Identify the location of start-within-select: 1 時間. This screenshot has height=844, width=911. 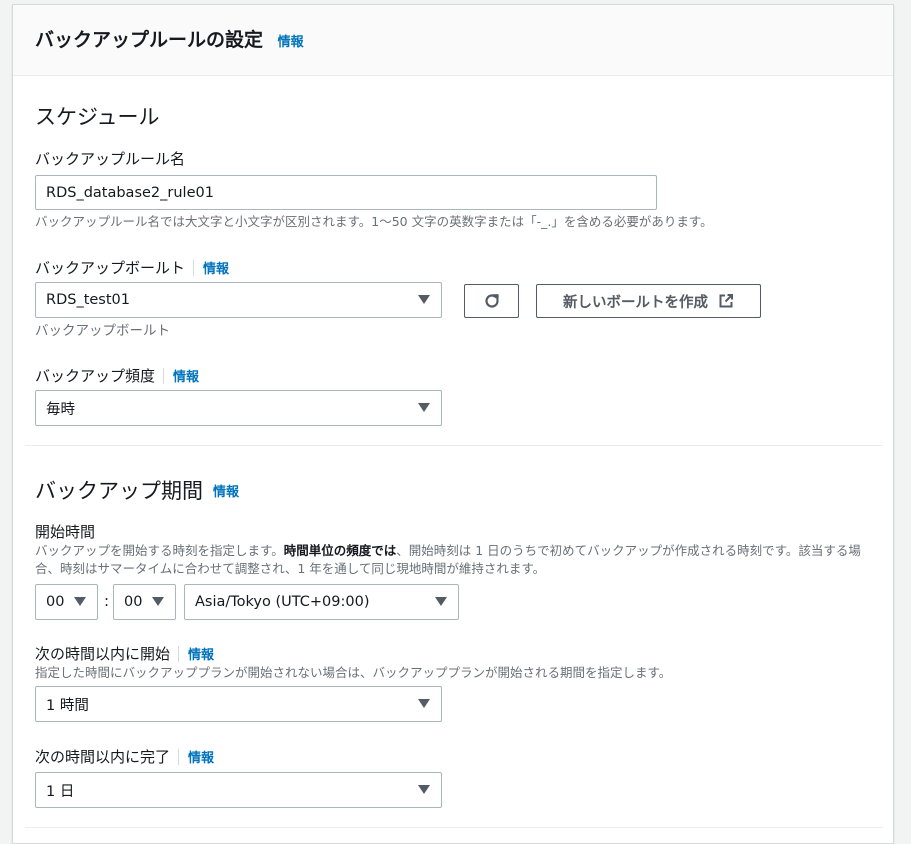
(238, 704).